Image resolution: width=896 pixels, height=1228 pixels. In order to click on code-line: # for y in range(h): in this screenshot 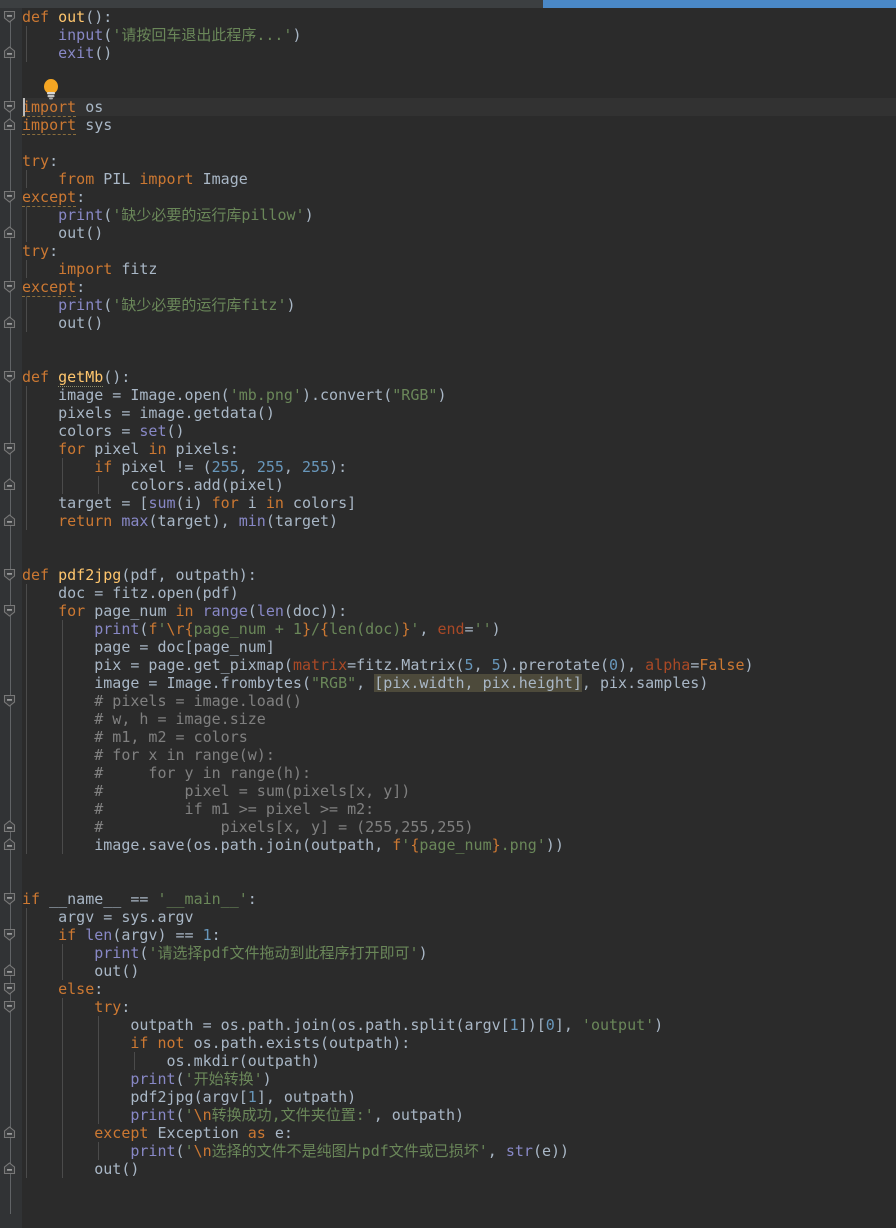, I will do `click(459, 773)`.